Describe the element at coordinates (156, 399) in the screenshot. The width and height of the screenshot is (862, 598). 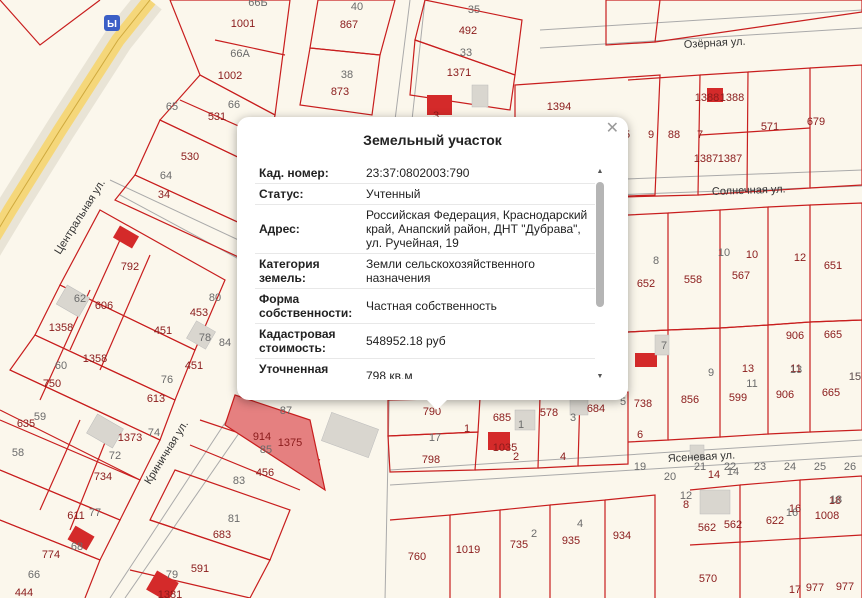
I see `plot-number-label: 613` at that location.